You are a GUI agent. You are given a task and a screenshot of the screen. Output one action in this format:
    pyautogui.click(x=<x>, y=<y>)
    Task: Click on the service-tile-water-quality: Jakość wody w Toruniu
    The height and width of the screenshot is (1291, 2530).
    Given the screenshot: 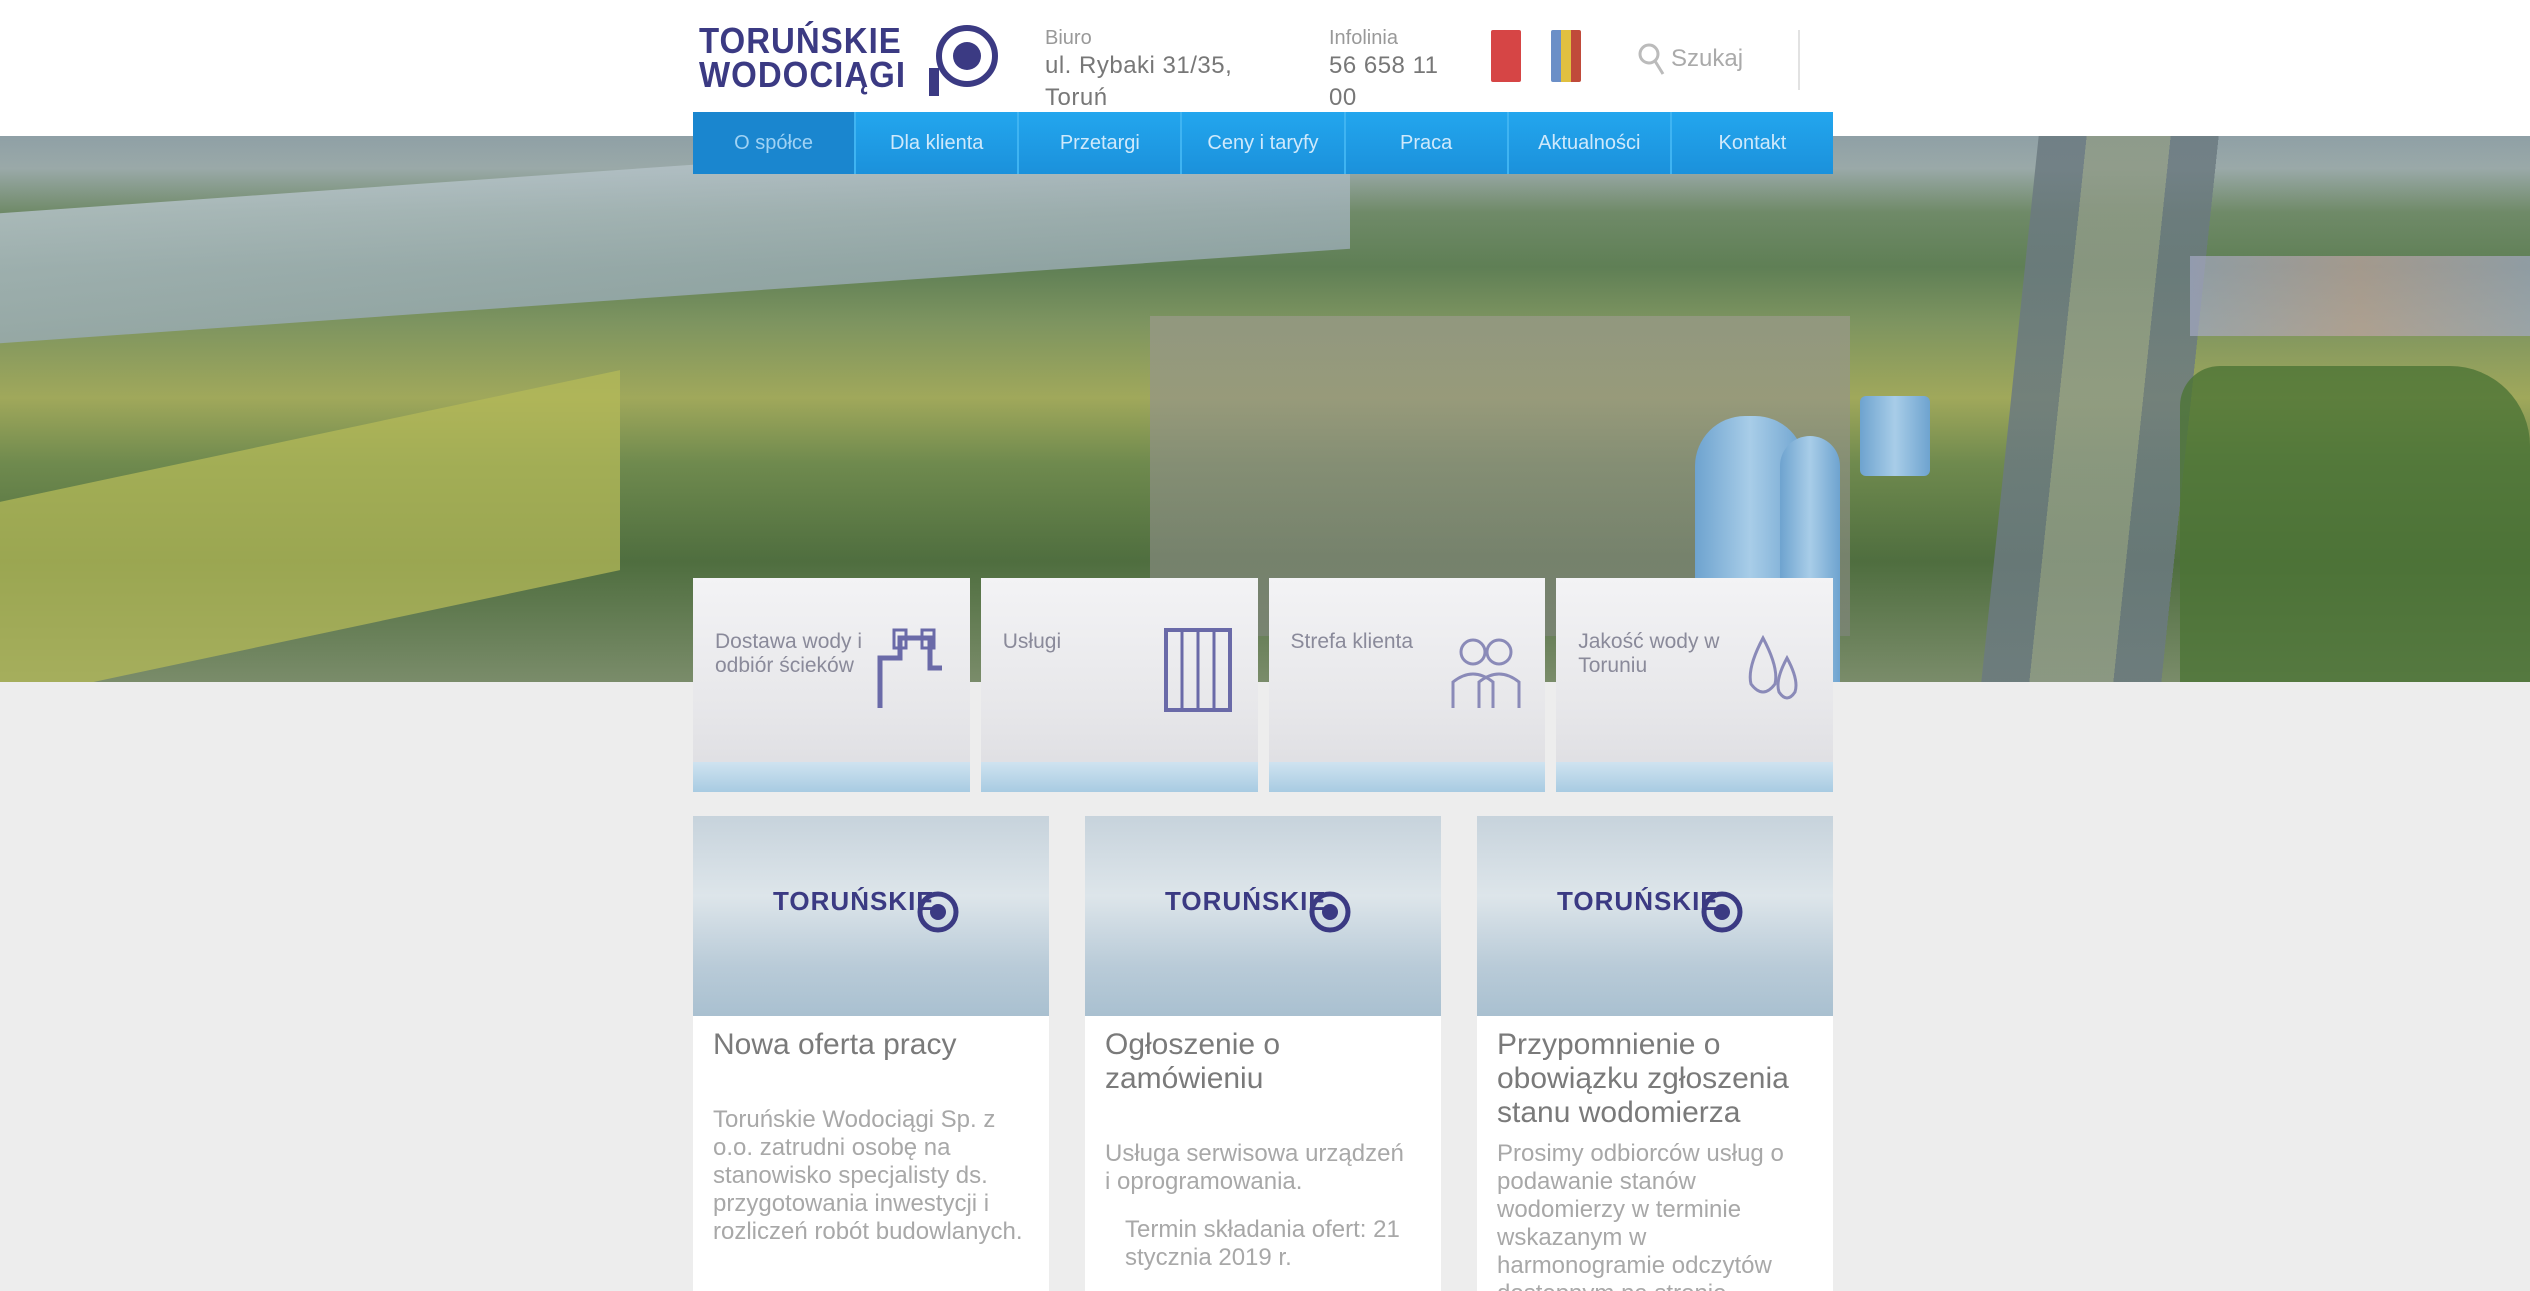 What is the action you would take?
    pyautogui.click(x=1694, y=685)
    